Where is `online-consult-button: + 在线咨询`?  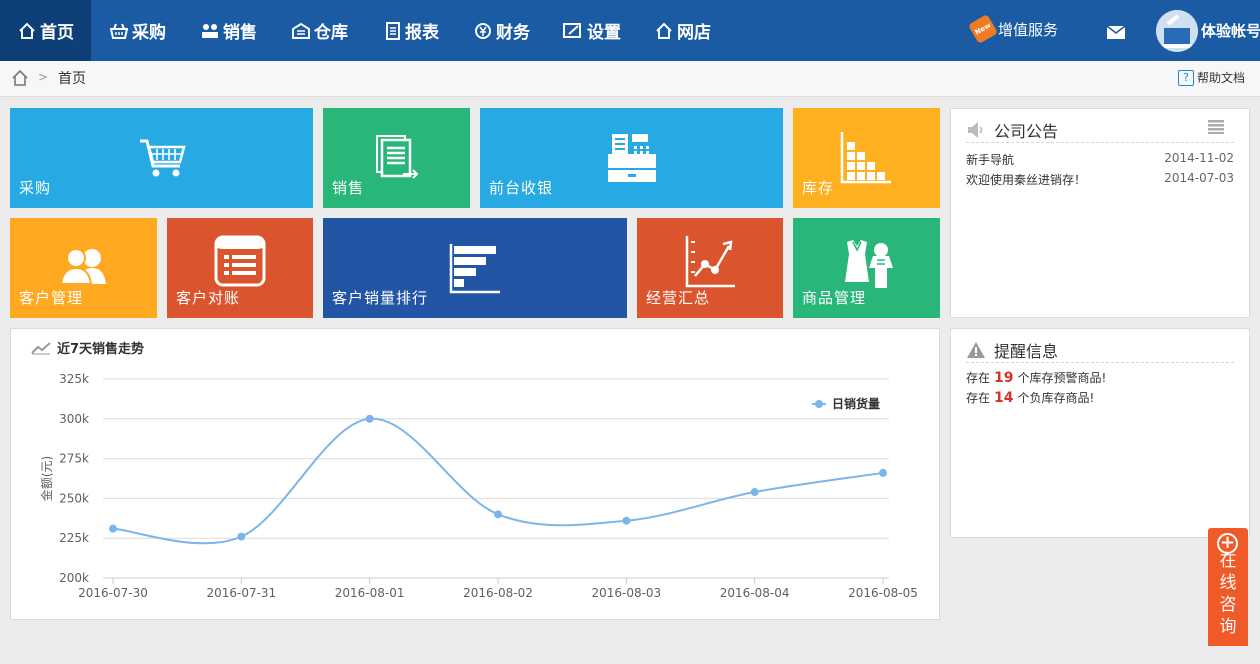
online-consult-button: + 在线咨询 is located at coordinates (1228, 587).